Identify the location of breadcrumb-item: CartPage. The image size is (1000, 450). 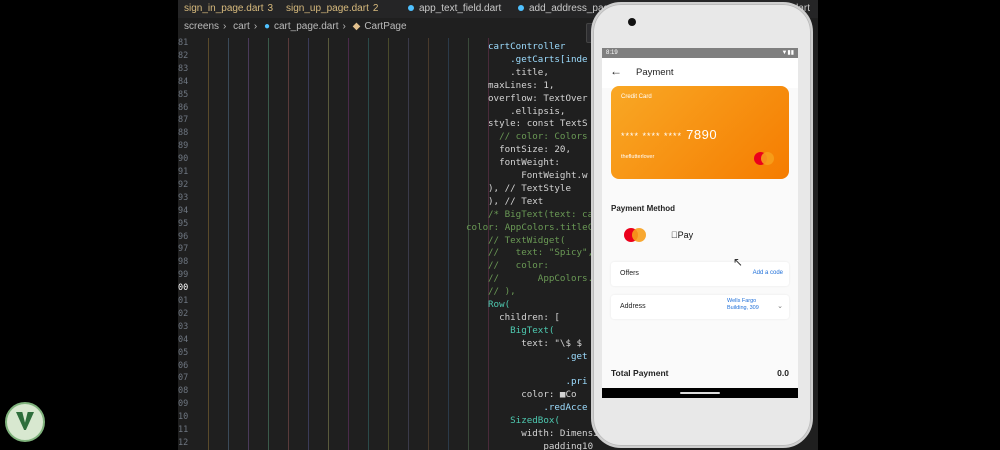
(385, 26).